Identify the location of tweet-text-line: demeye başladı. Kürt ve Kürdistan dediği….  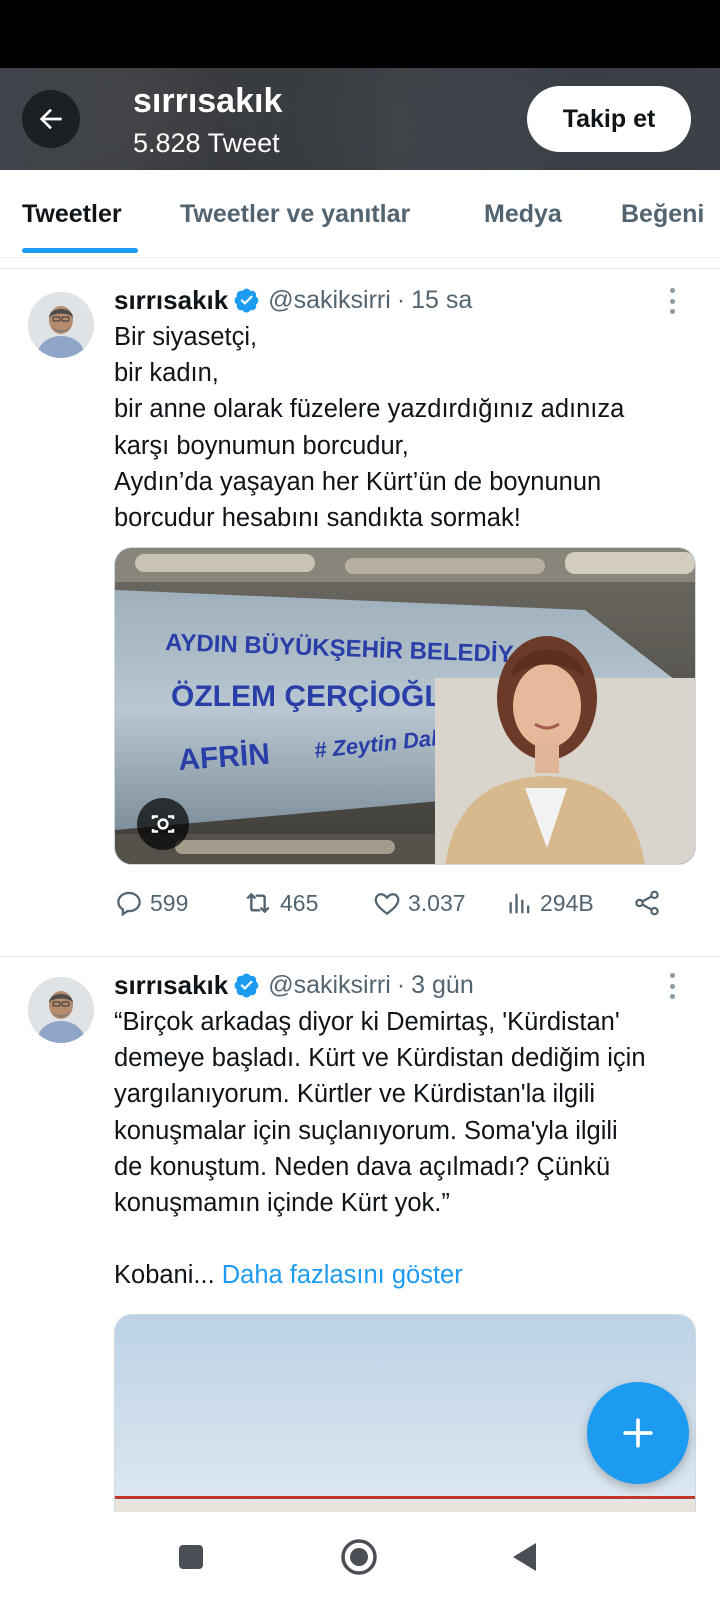
(380, 1058).